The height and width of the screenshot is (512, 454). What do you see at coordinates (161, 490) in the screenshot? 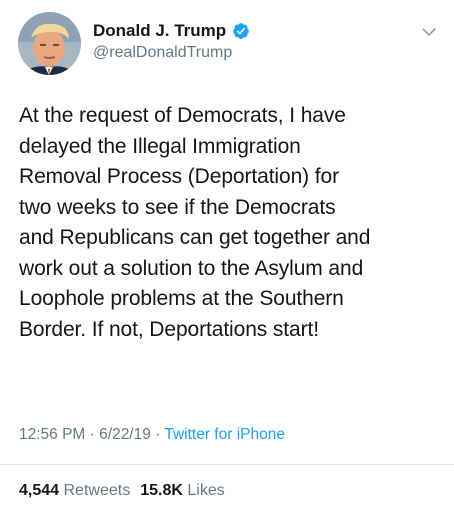
I see `likes-count: 15.8K` at bounding box center [161, 490].